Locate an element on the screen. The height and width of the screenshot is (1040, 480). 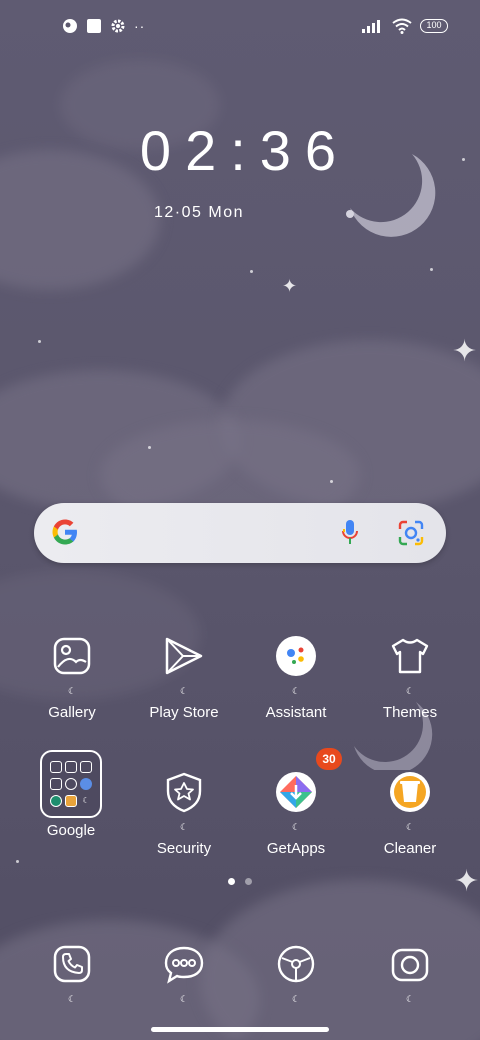
mic-icon is located at coordinates (350, 533).